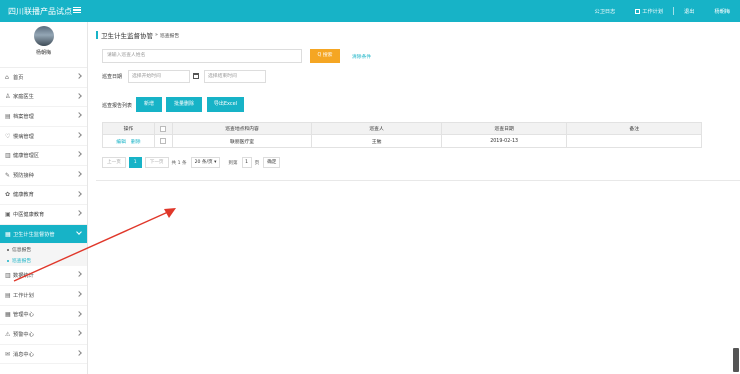 The image size is (740, 374). I want to click on sidebar-item-label: 消息中心, so click(23, 354).